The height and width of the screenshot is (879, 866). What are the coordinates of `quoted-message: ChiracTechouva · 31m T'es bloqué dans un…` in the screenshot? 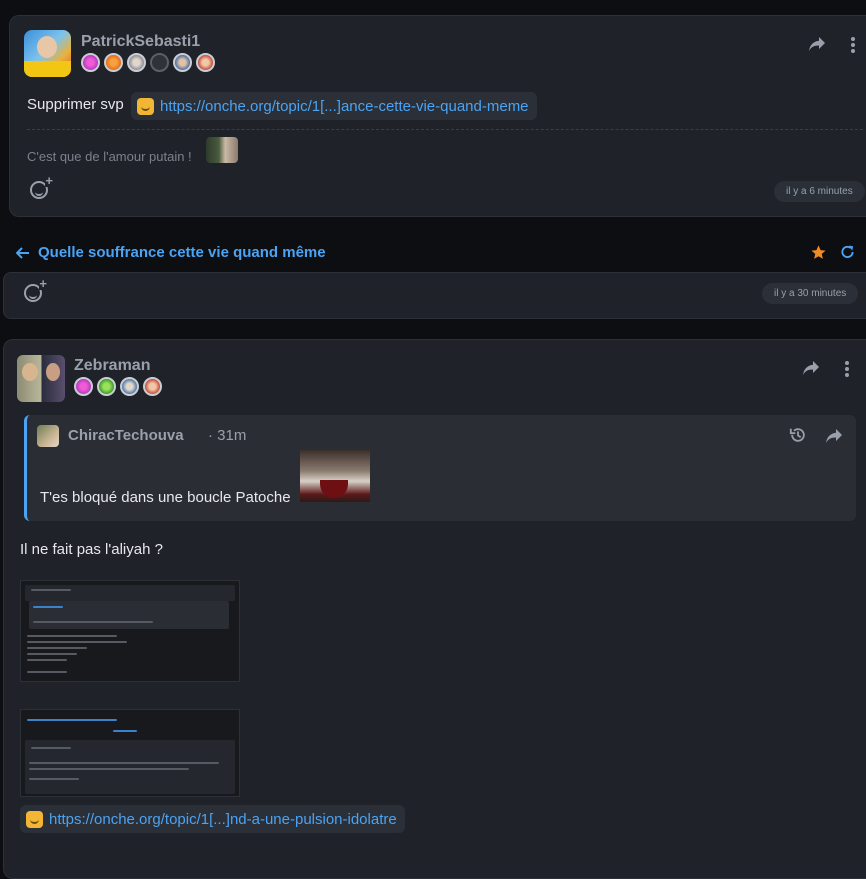 It's located at (440, 468).